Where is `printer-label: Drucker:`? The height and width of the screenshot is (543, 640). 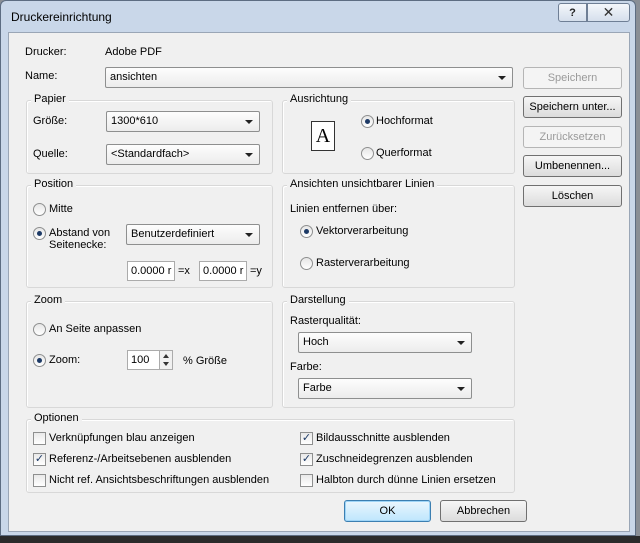 printer-label: Drucker: is located at coordinates (46, 52).